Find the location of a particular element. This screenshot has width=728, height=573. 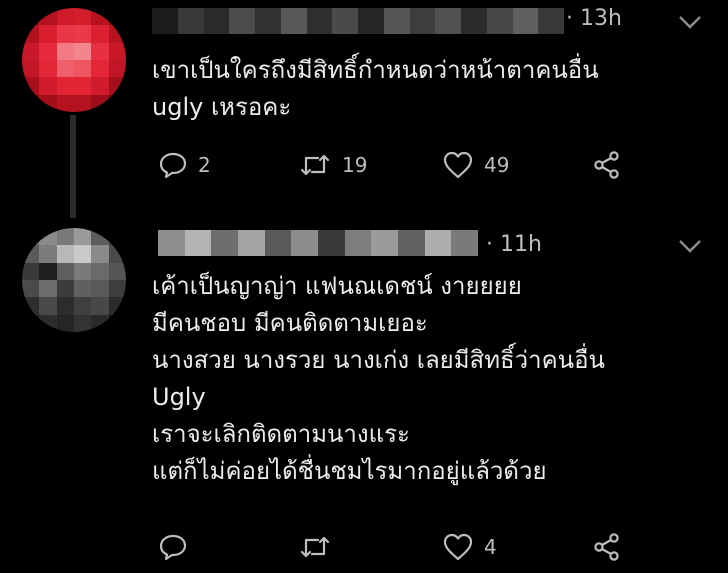

retweet-button: 19 is located at coordinates (332, 165).